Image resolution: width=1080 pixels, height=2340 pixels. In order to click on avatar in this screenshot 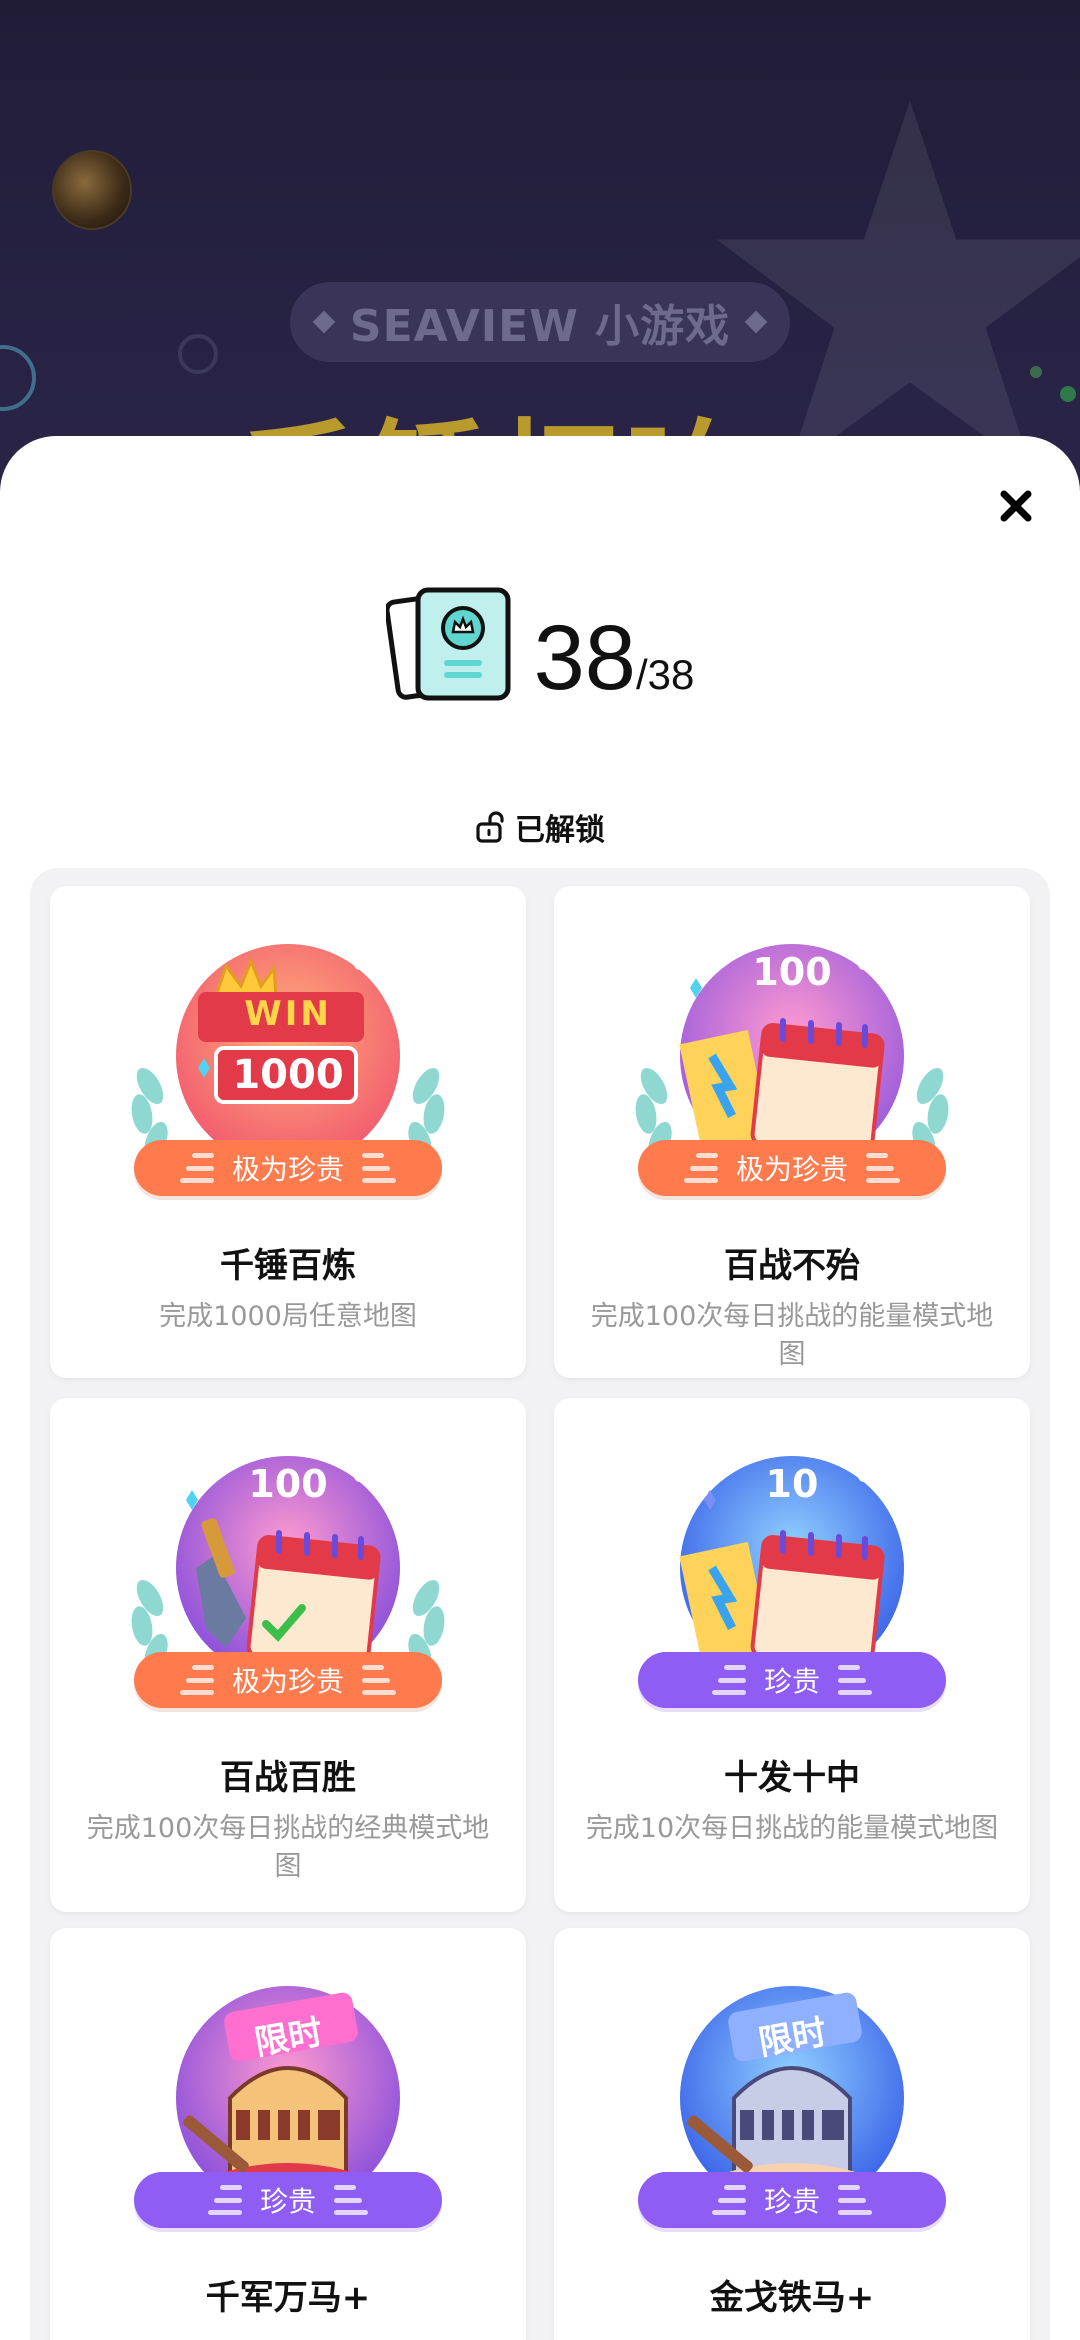, I will do `click(92, 190)`.